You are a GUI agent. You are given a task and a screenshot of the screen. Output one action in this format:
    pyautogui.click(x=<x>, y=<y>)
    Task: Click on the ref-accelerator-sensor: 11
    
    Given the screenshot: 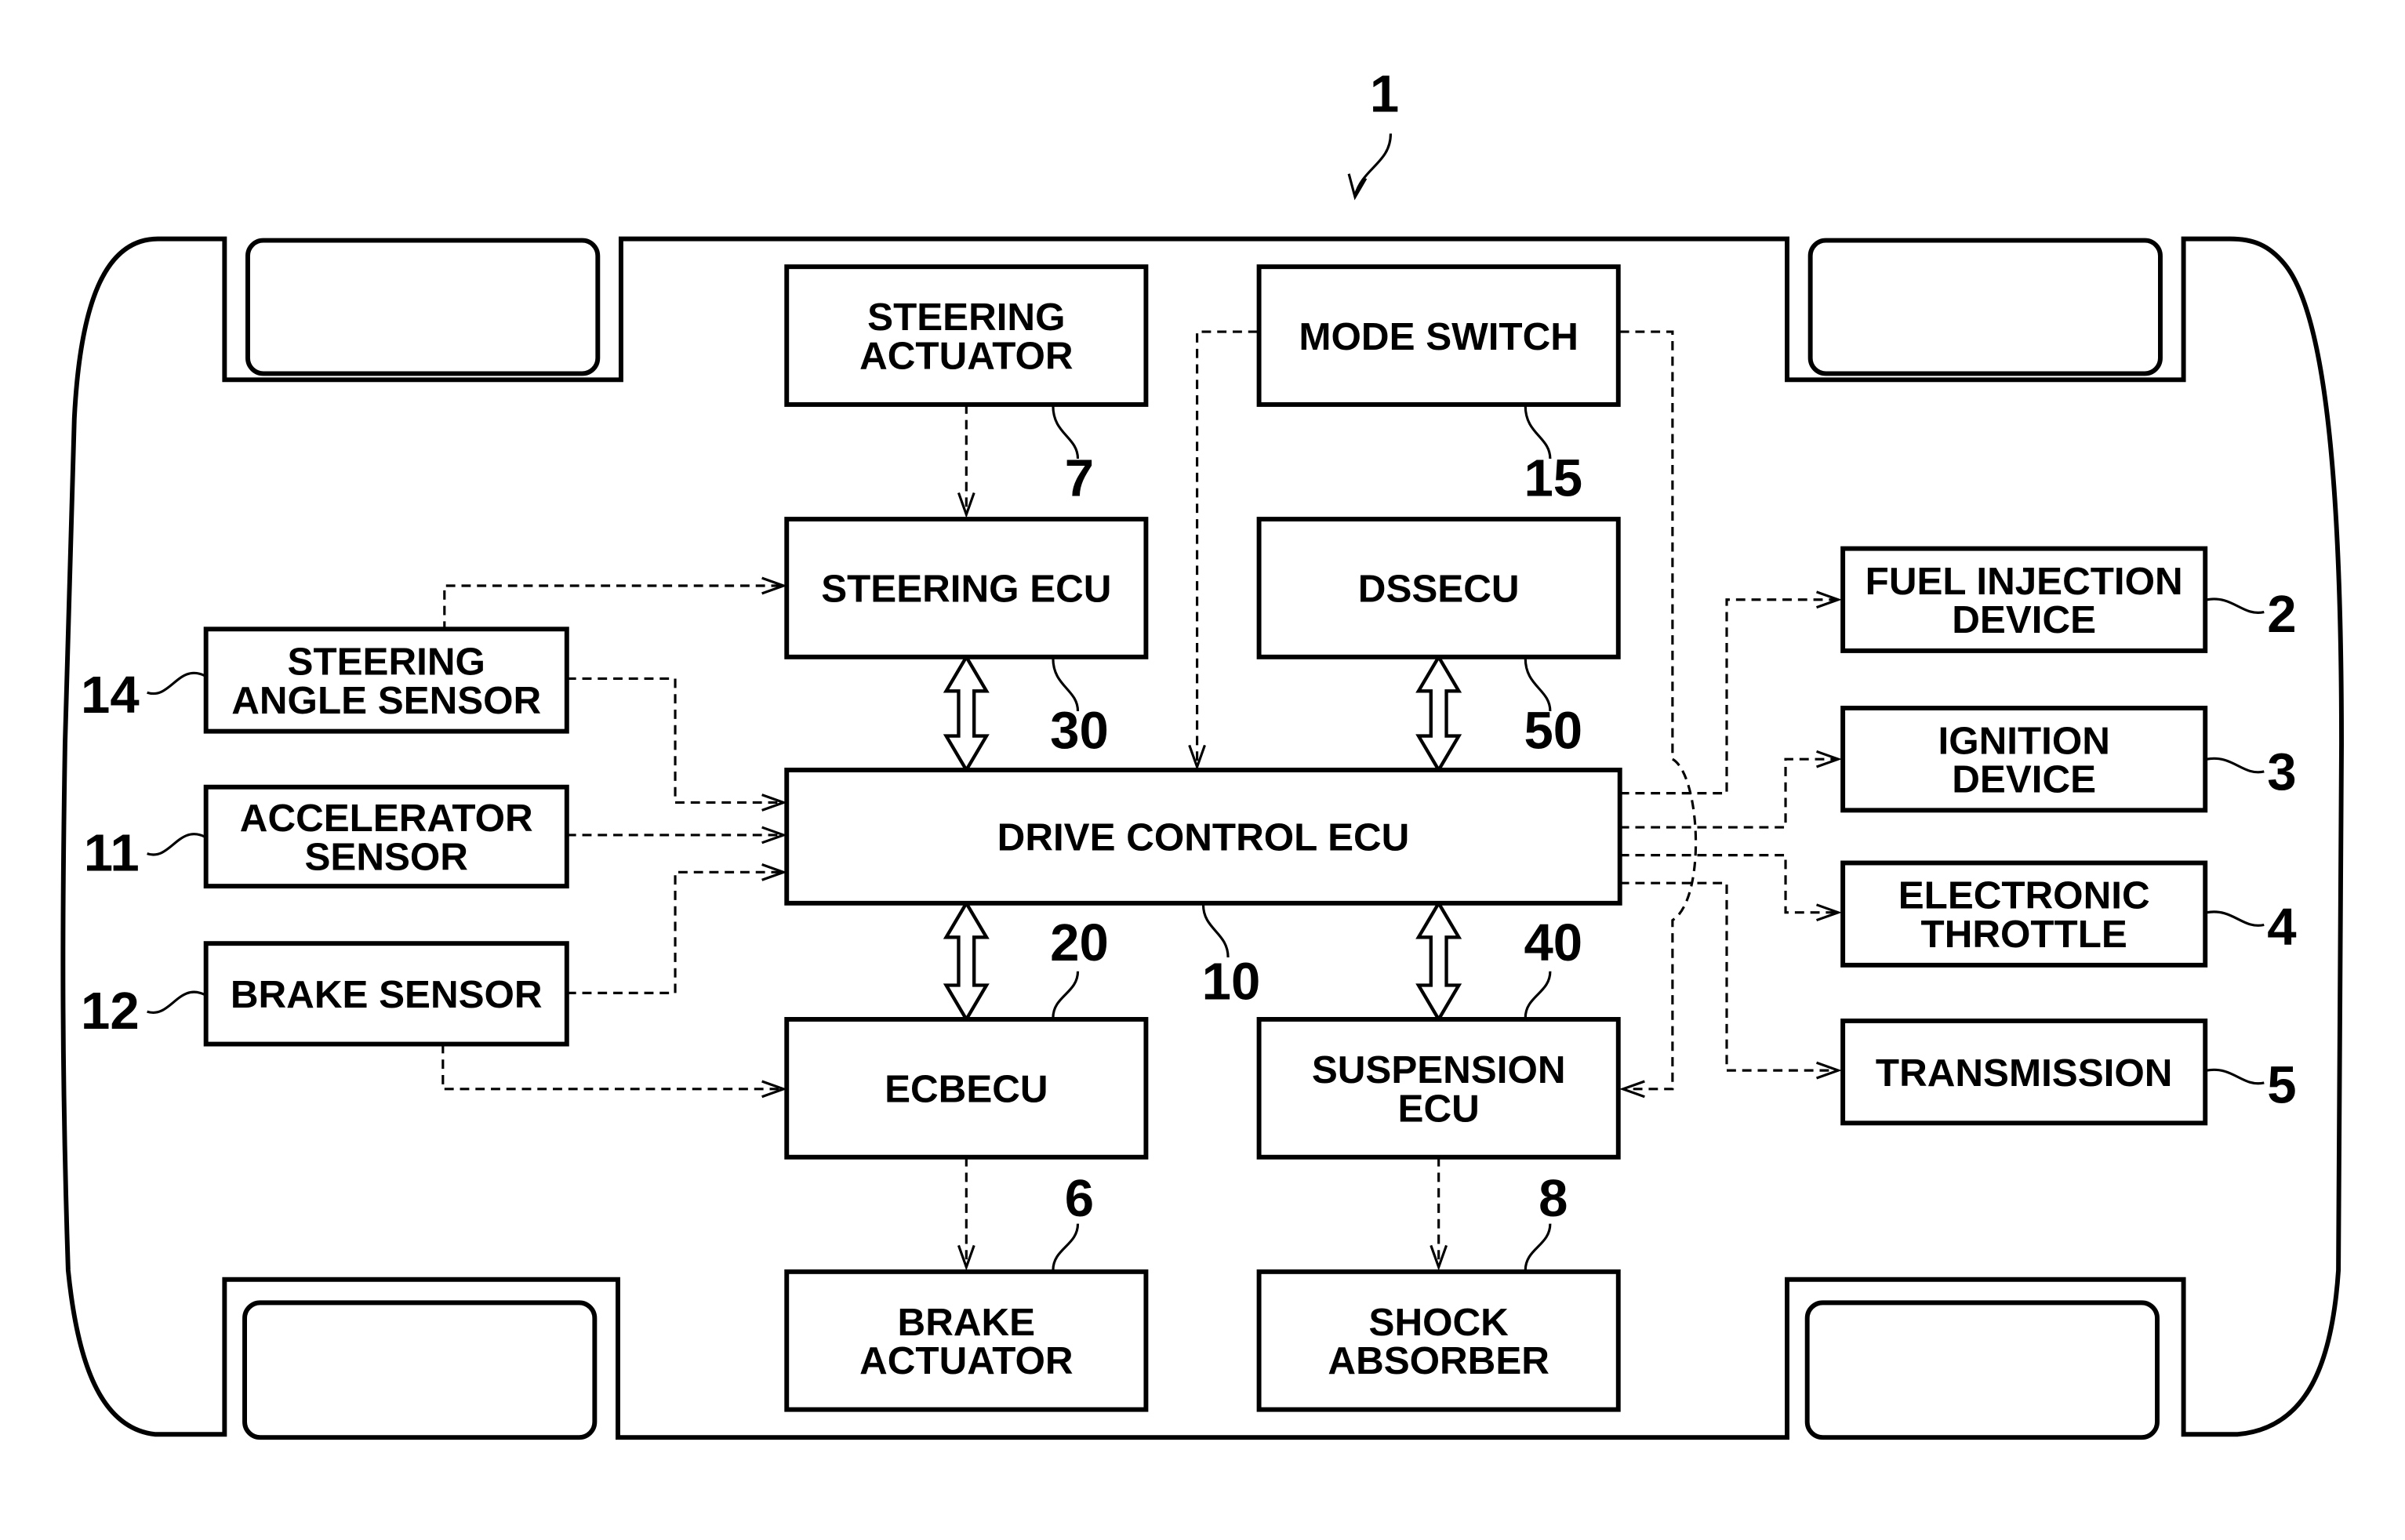 What is the action you would take?
    pyautogui.click(x=144, y=853)
    